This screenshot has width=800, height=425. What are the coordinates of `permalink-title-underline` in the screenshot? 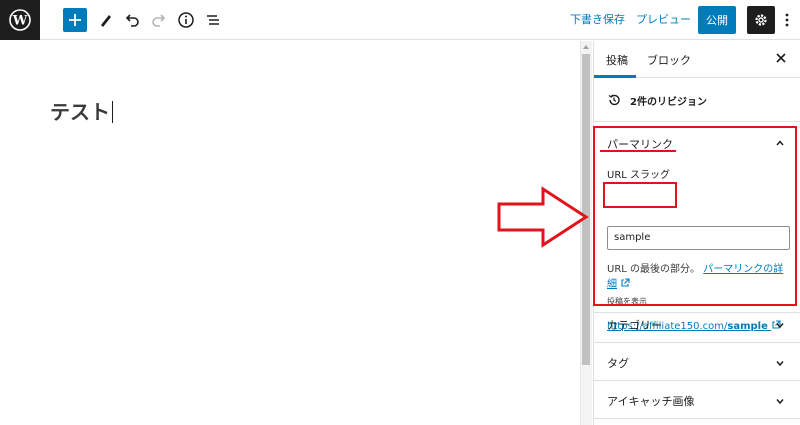 It's located at (638, 151).